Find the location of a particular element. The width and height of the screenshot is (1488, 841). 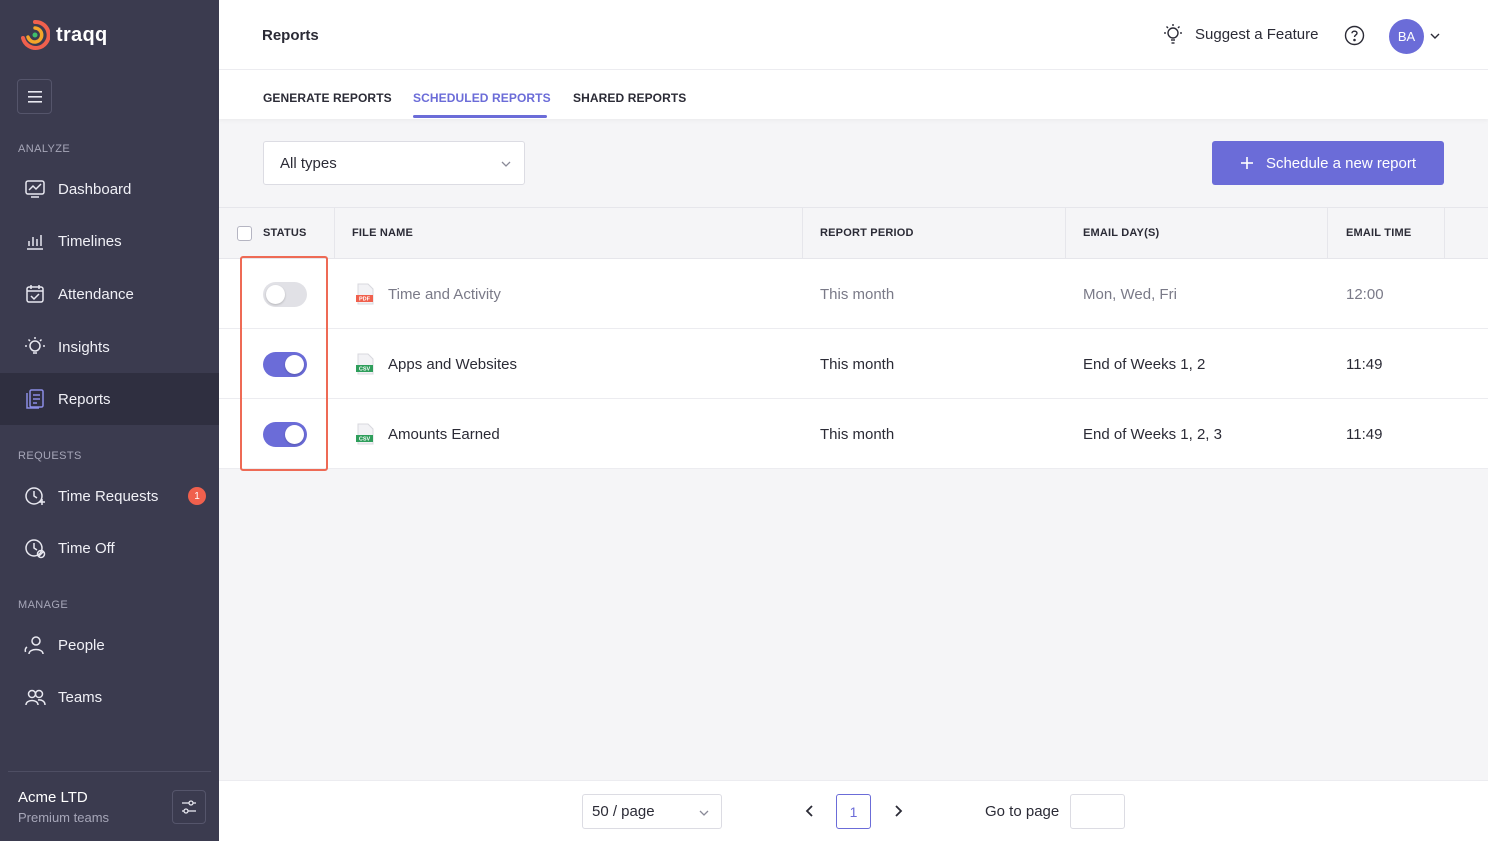

email-days: End of Weeks 1, 2 is located at coordinates (1144, 364).